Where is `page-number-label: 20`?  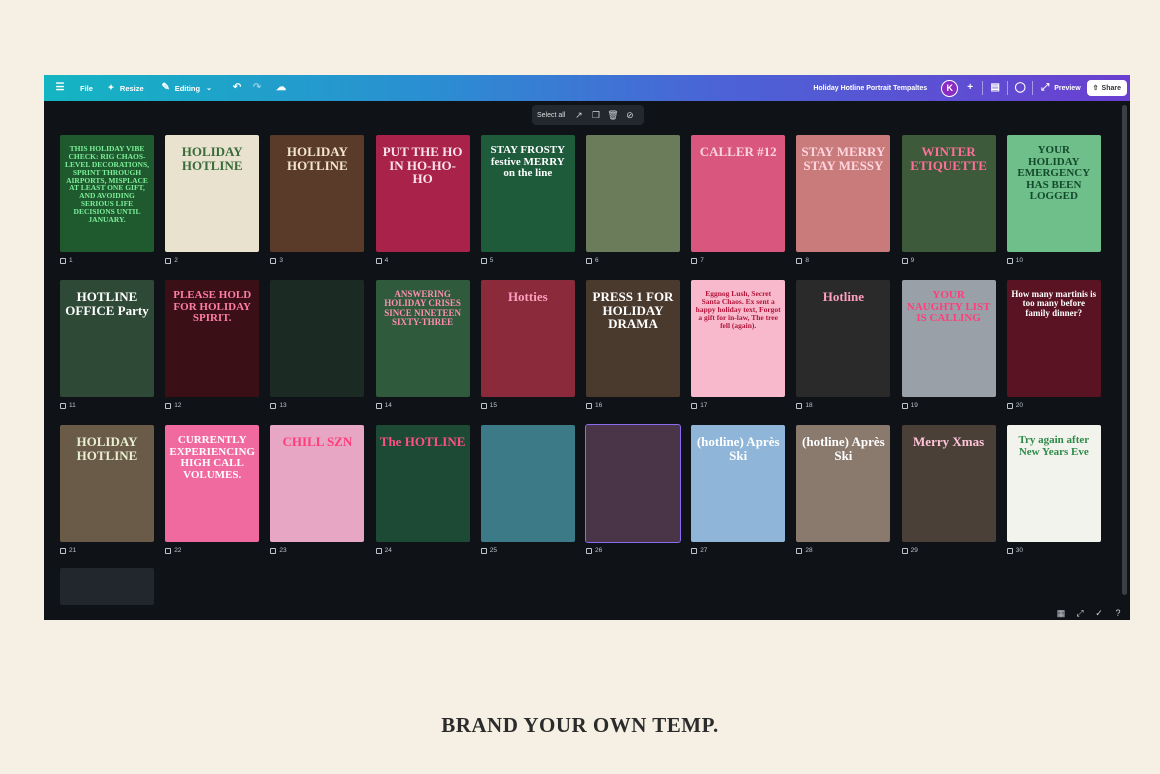
page-number-label: 20 is located at coordinates (1014, 405).